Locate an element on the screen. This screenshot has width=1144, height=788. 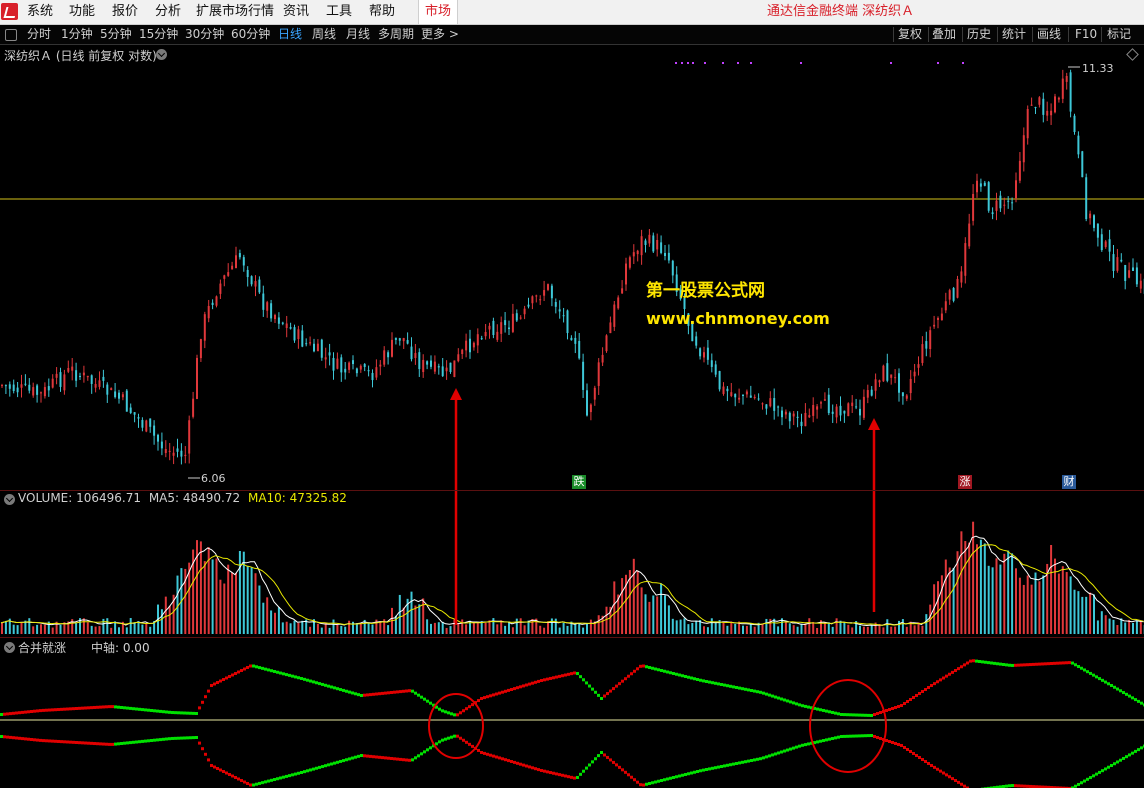
event-marker-rise: 涨 is located at coordinates (965, 482).